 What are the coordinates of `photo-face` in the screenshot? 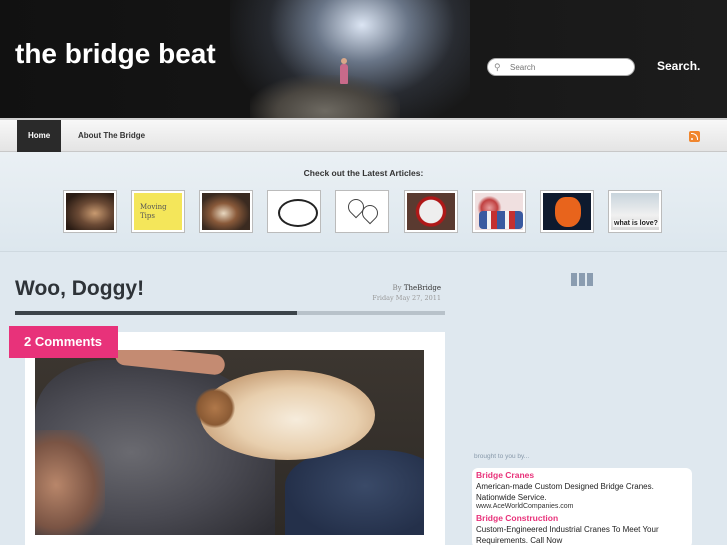 It's located at (70, 482).